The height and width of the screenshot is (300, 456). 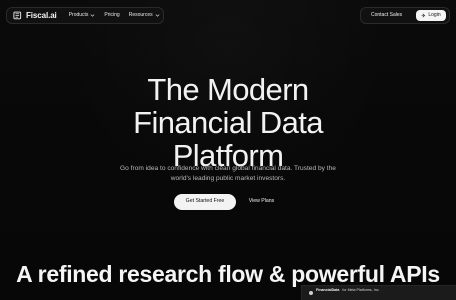 What do you see at coordinates (41, 15) in the screenshot?
I see `brand-name: Fiscal.ai` at bounding box center [41, 15].